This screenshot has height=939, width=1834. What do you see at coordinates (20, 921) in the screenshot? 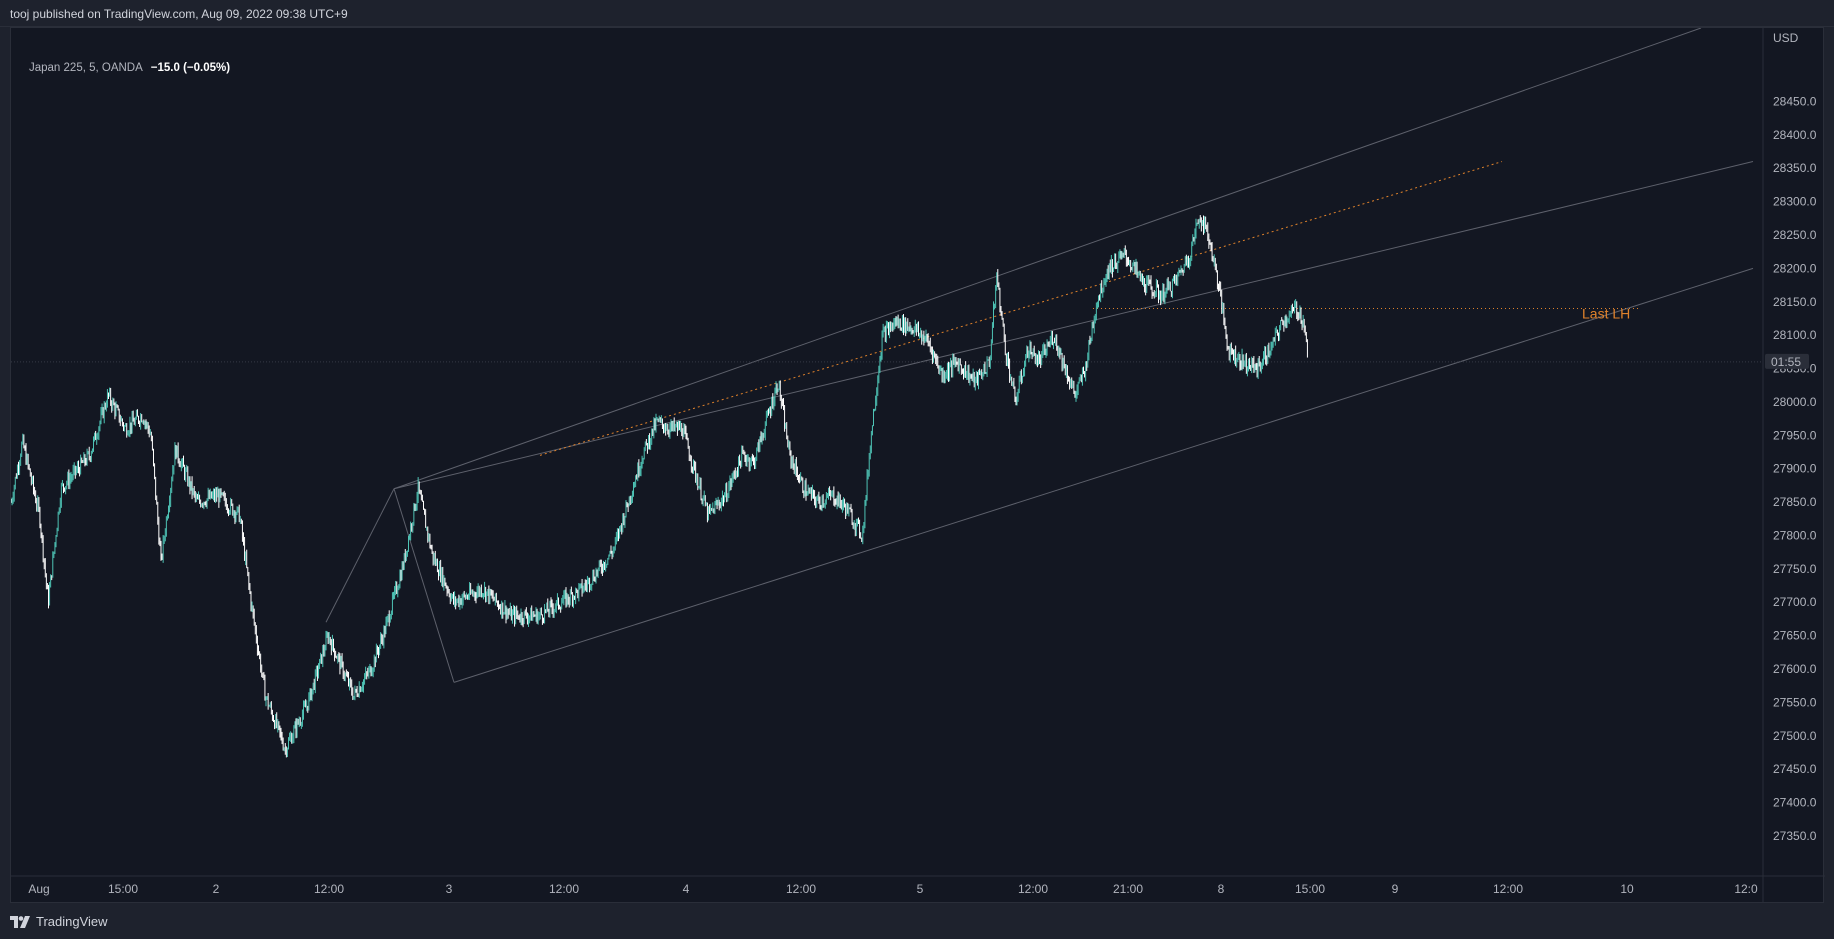
I see `tradingview-logo-icon` at bounding box center [20, 921].